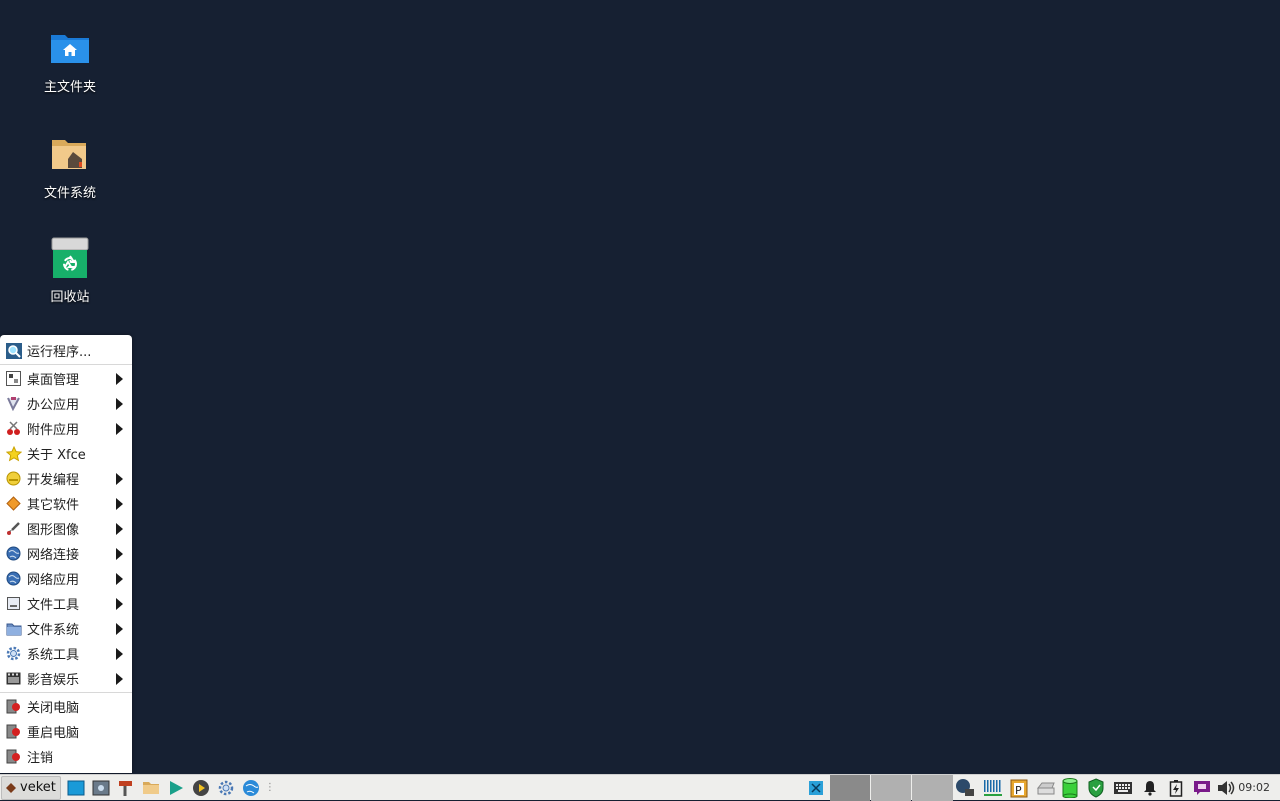 The width and height of the screenshot is (1280, 801). Describe the element at coordinates (66, 364) in the screenshot. I see `menu-separator` at that location.